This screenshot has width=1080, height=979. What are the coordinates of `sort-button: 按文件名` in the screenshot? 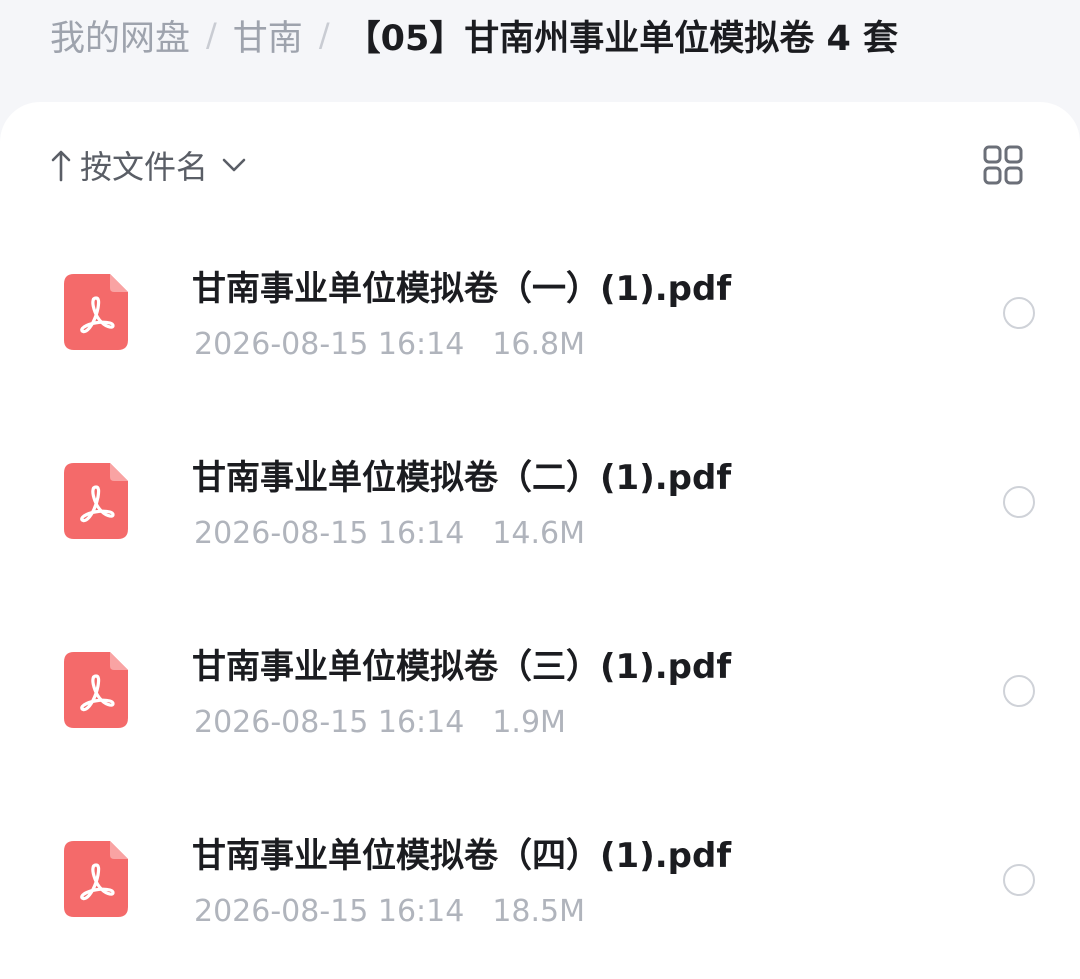 It's located at (149, 165).